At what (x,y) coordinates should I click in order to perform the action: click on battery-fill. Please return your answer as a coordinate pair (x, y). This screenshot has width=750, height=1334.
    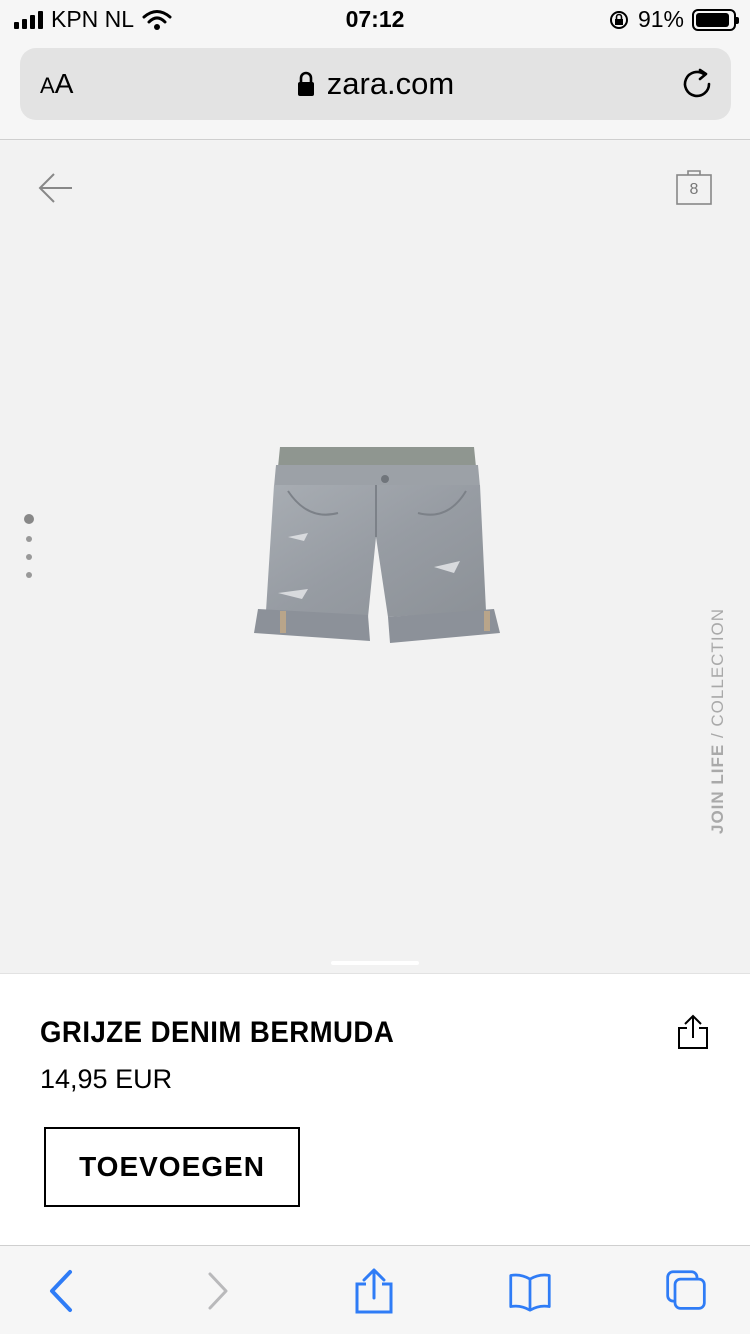
    Looking at the image, I should click on (712, 19).